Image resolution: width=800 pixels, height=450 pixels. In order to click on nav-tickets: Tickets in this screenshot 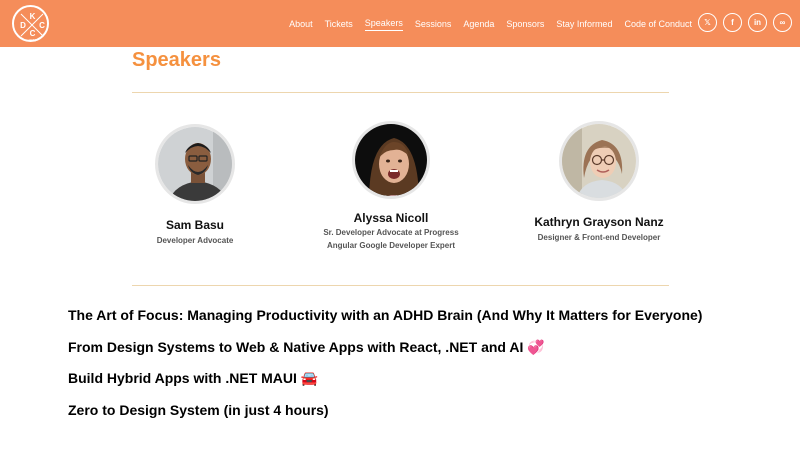, I will do `click(339, 24)`.